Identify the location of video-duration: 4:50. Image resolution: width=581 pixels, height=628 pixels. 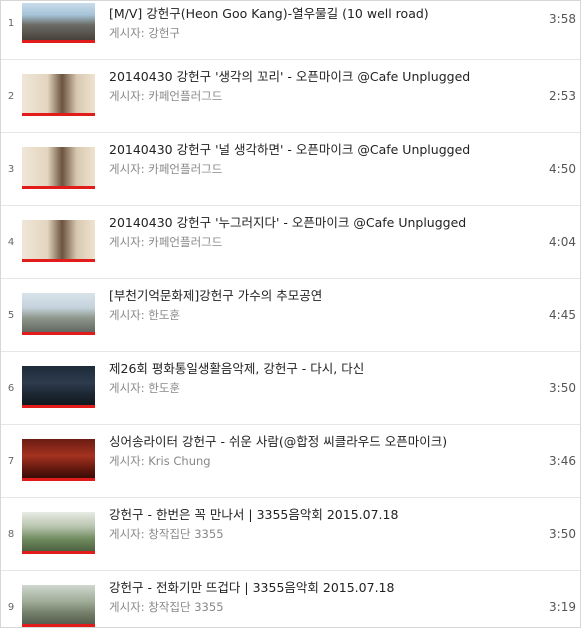
(562, 169).